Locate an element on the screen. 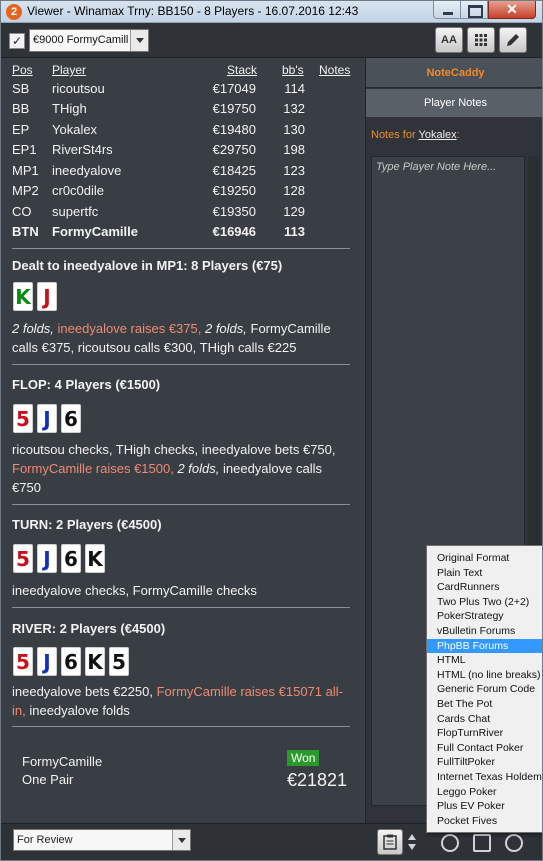  seat-row: BB THigh €19750 132 is located at coordinates (182, 109).